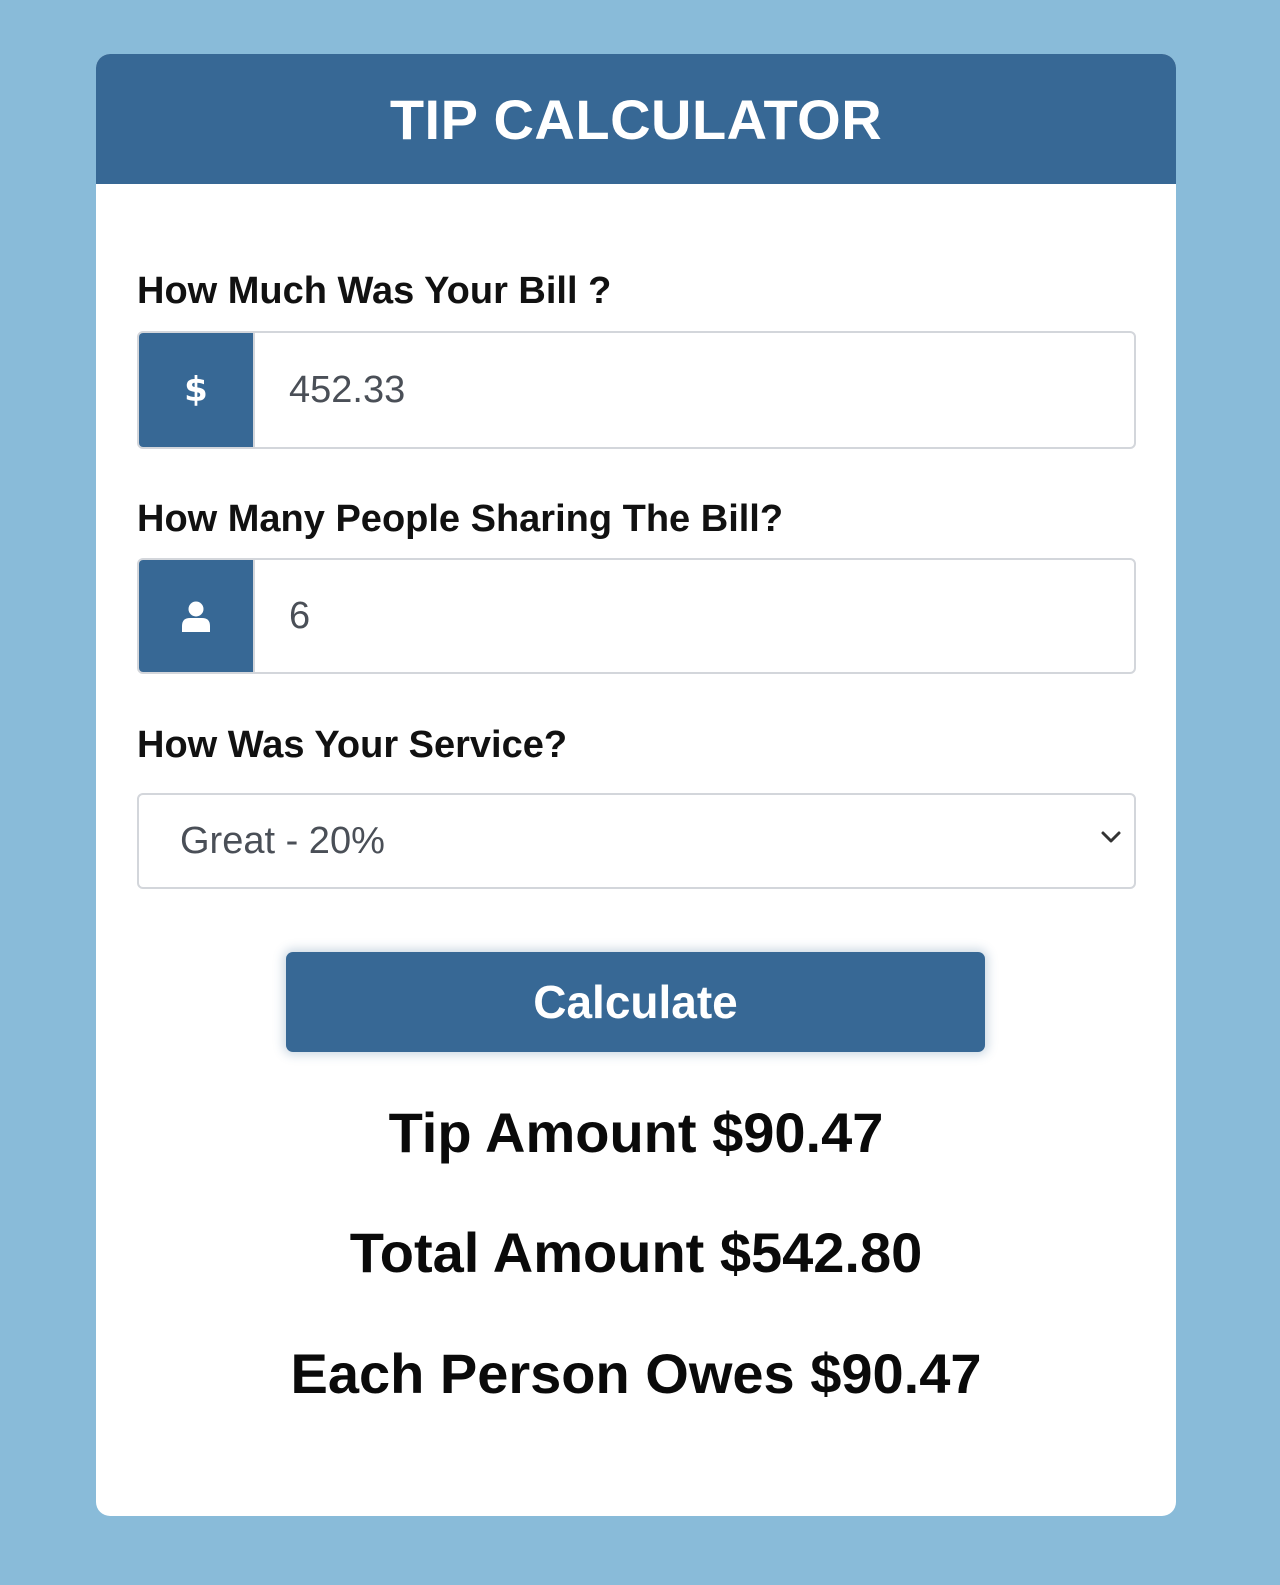 This screenshot has height=1585, width=1280. I want to click on each-person-result: Each Person Owes $90.47, so click(636, 1373).